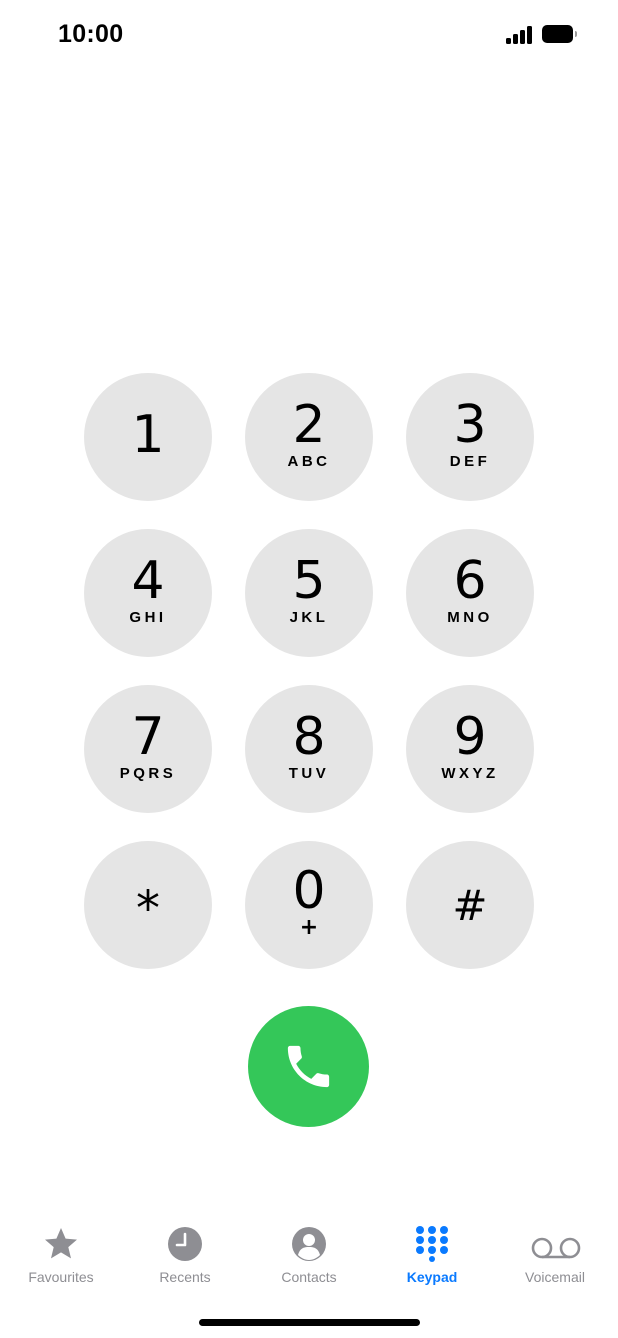 This screenshot has width=618, height=1338. I want to click on key-letters: PQRS, so click(148, 773).